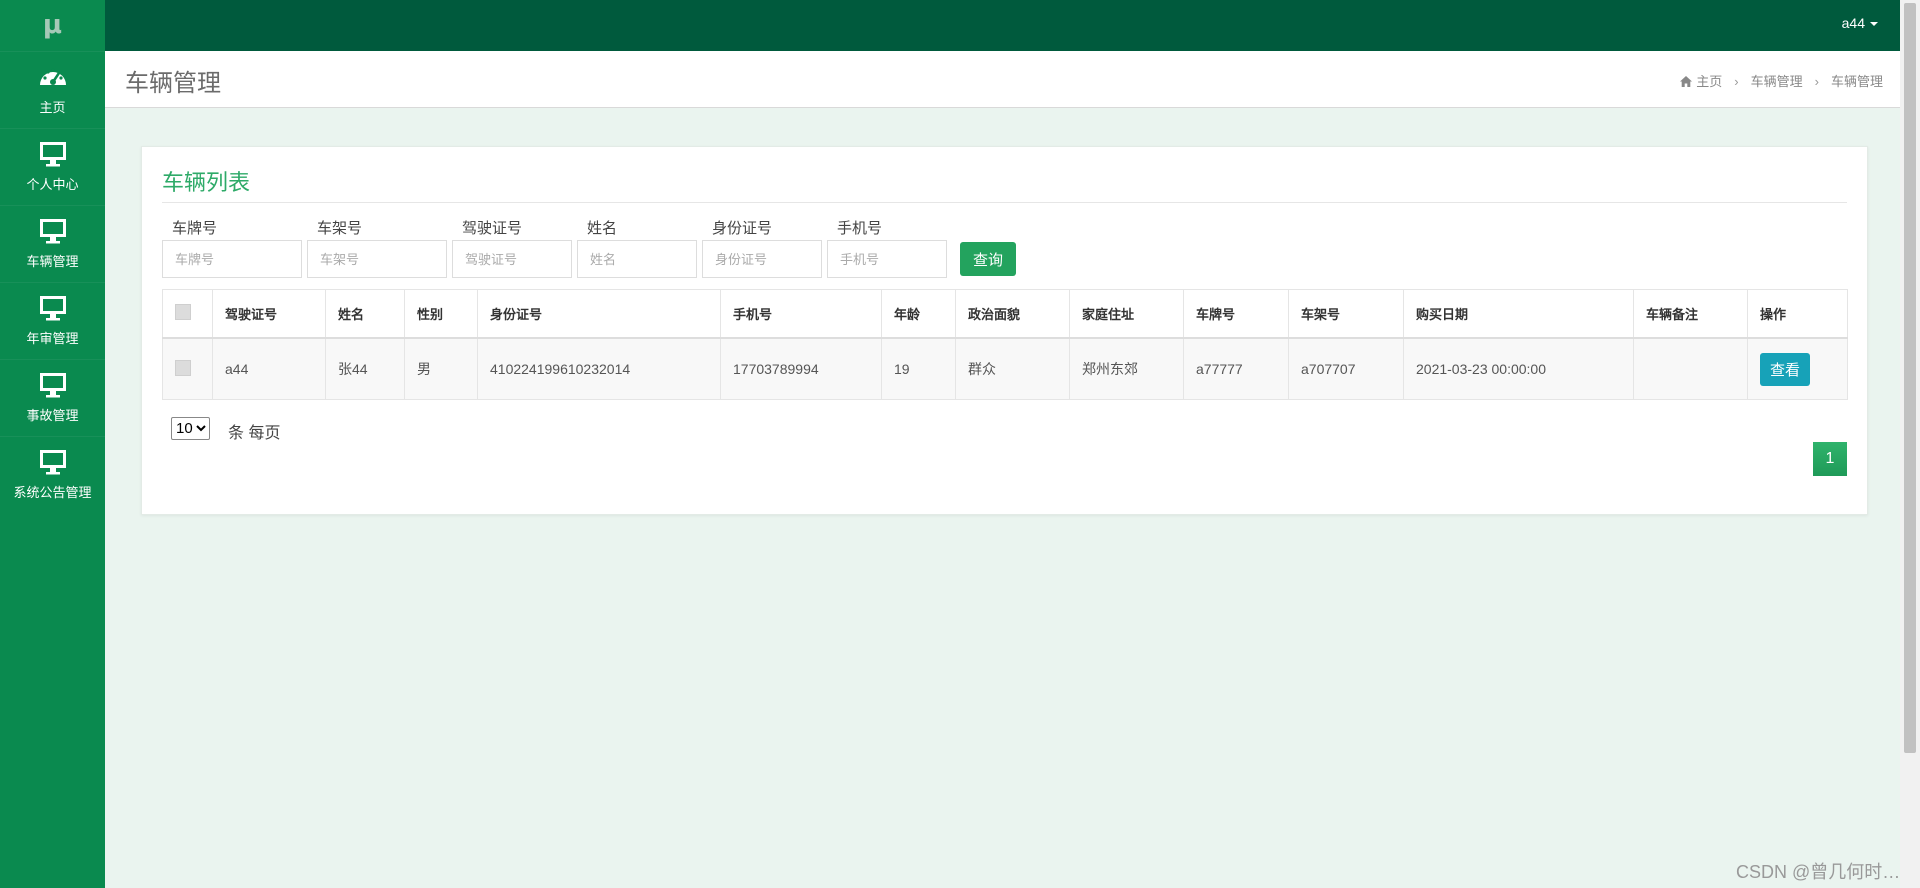 The width and height of the screenshot is (1920, 888). Describe the element at coordinates (599, 314) in the screenshot. I see `column-header: 身份证号` at that location.